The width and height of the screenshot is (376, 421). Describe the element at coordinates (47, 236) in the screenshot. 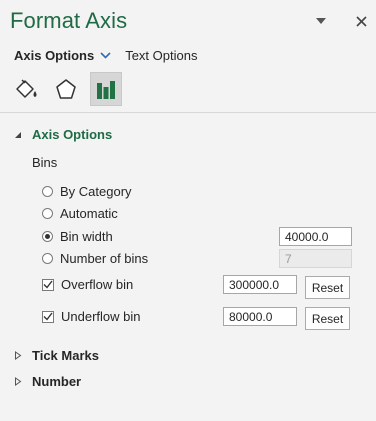

I see `bin-width-radio` at that location.